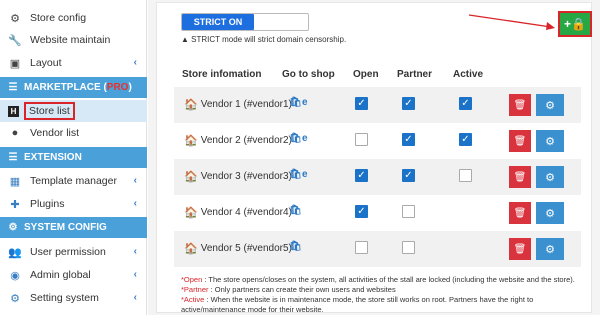 This screenshot has height=315, width=600. I want to click on sidebar-item-store-list: H Store list, so click(73, 111).